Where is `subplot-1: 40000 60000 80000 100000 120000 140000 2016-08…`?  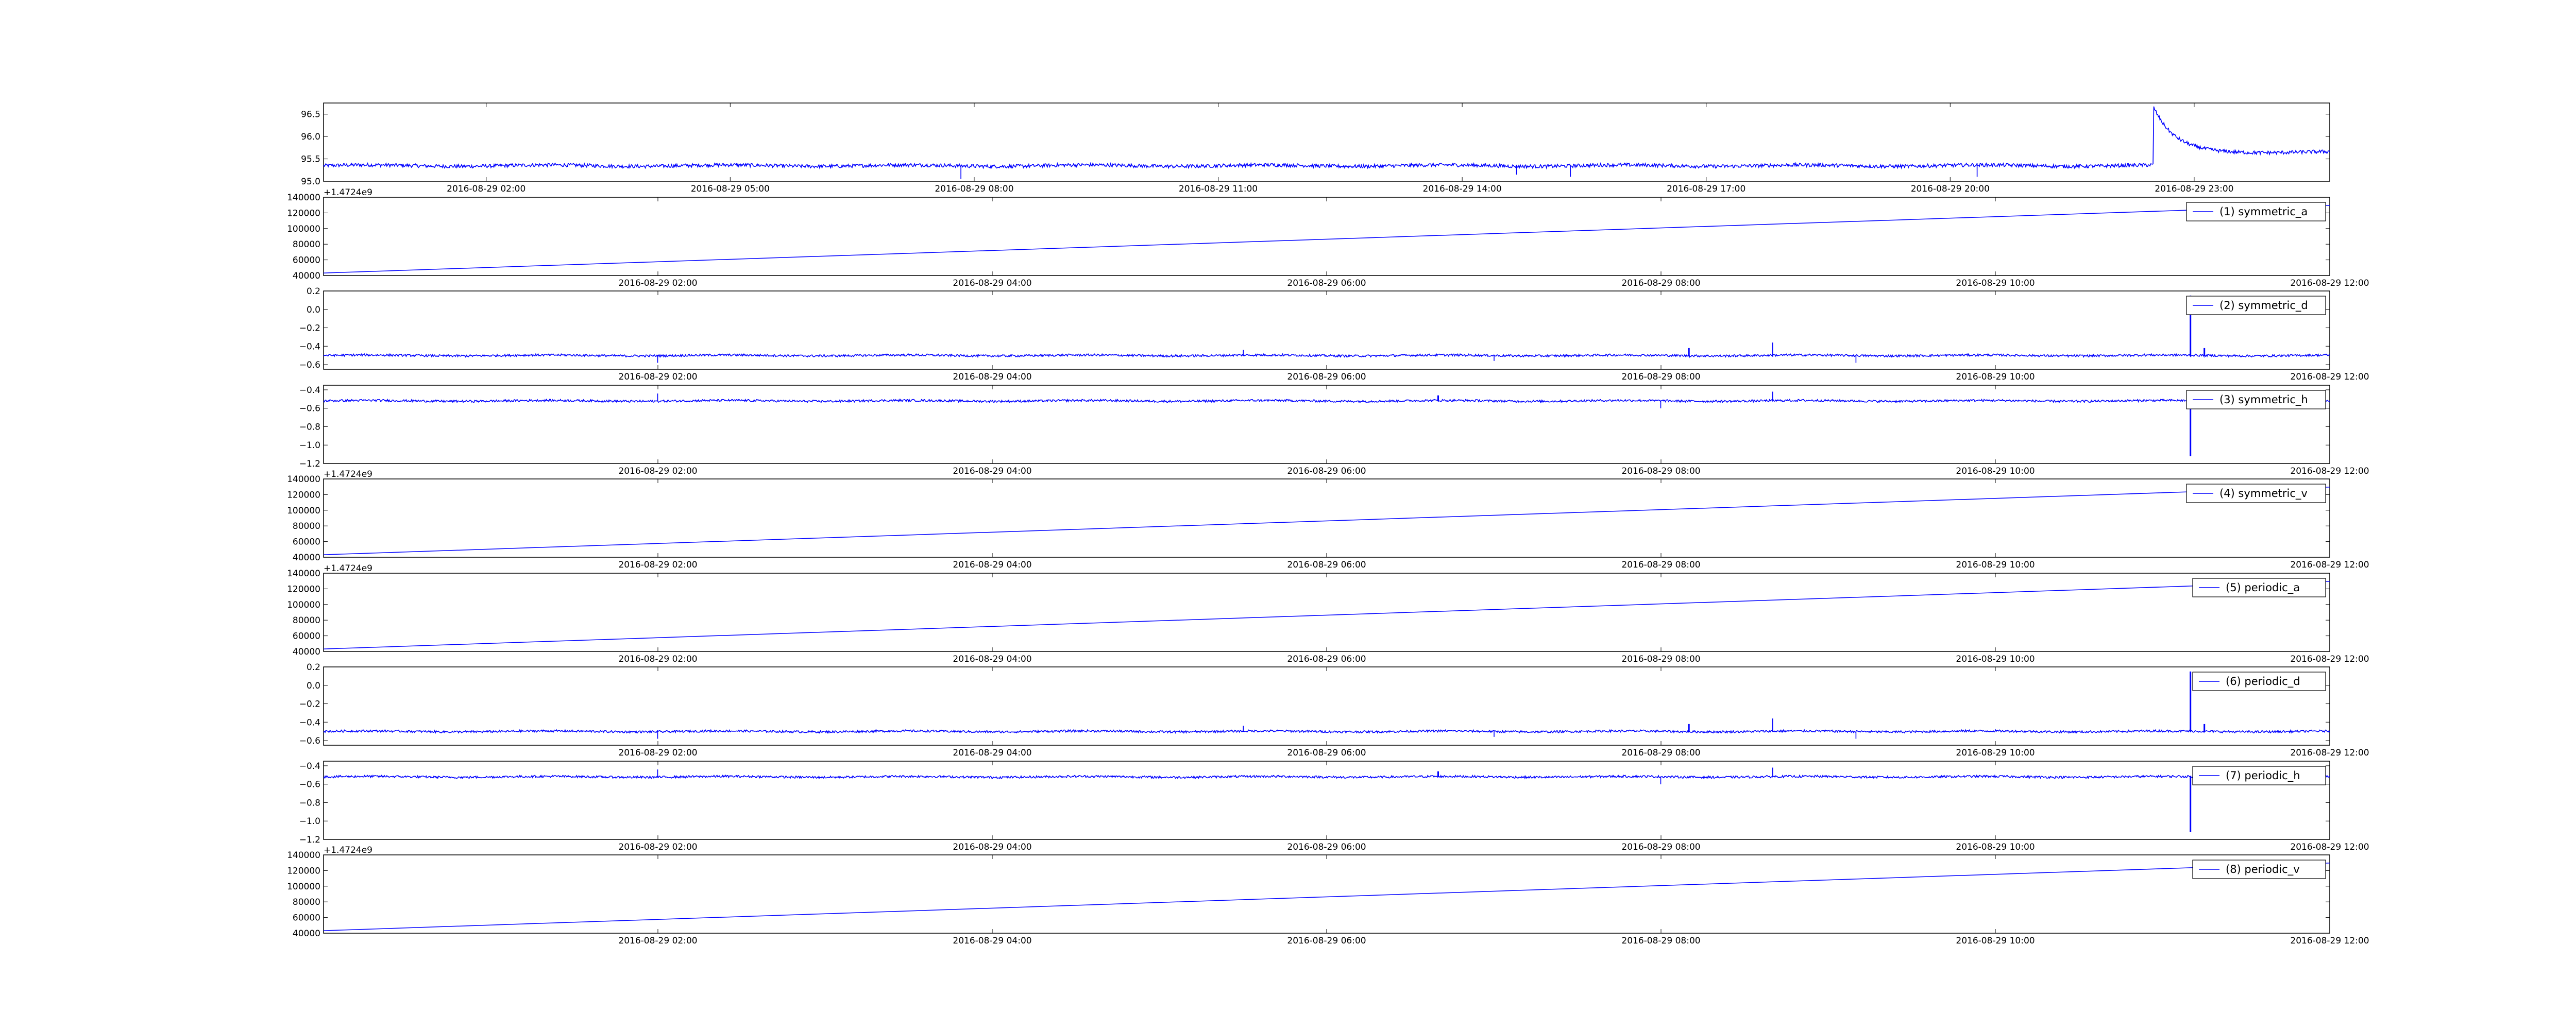
subplot-1: 40000 60000 80000 100000 120000 140000 2016-08… is located at coordinates (1328, 238).